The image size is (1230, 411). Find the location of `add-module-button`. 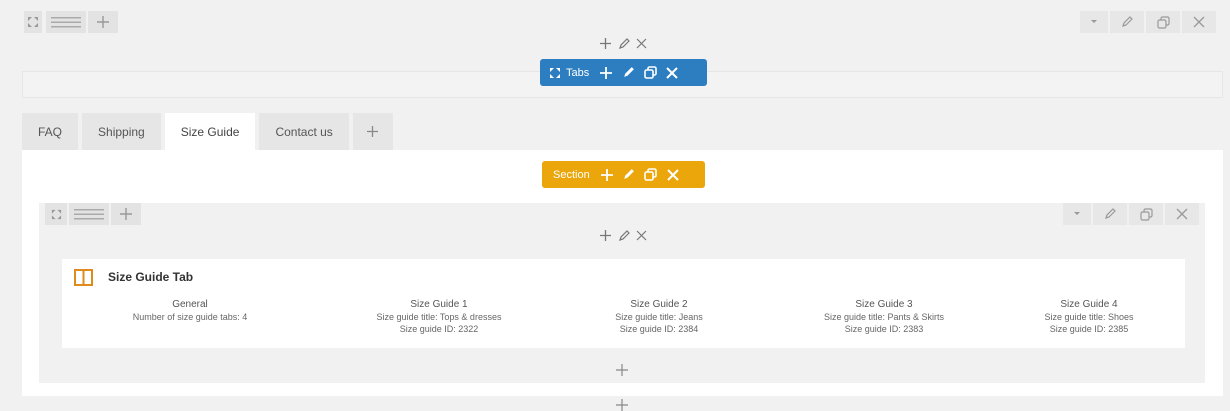

add-module-button is located at coordinates (622, 372).